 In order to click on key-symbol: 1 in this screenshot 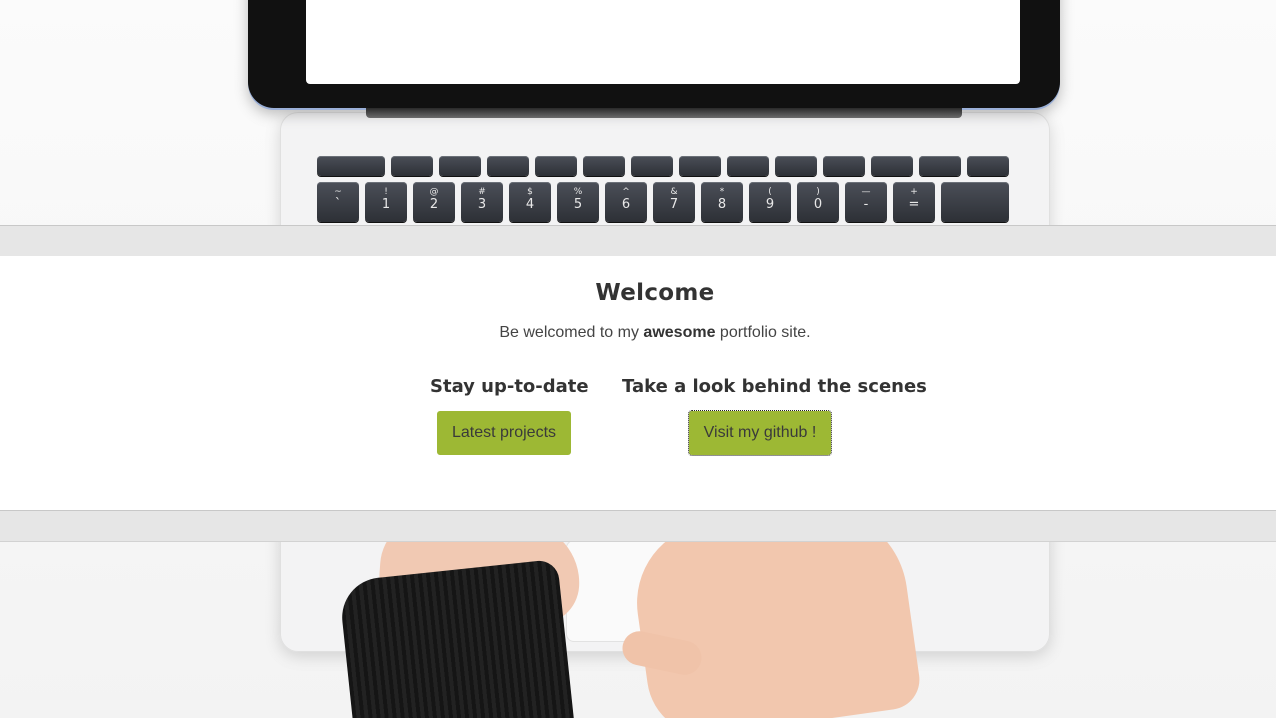, I will do `click(386, 204)`.